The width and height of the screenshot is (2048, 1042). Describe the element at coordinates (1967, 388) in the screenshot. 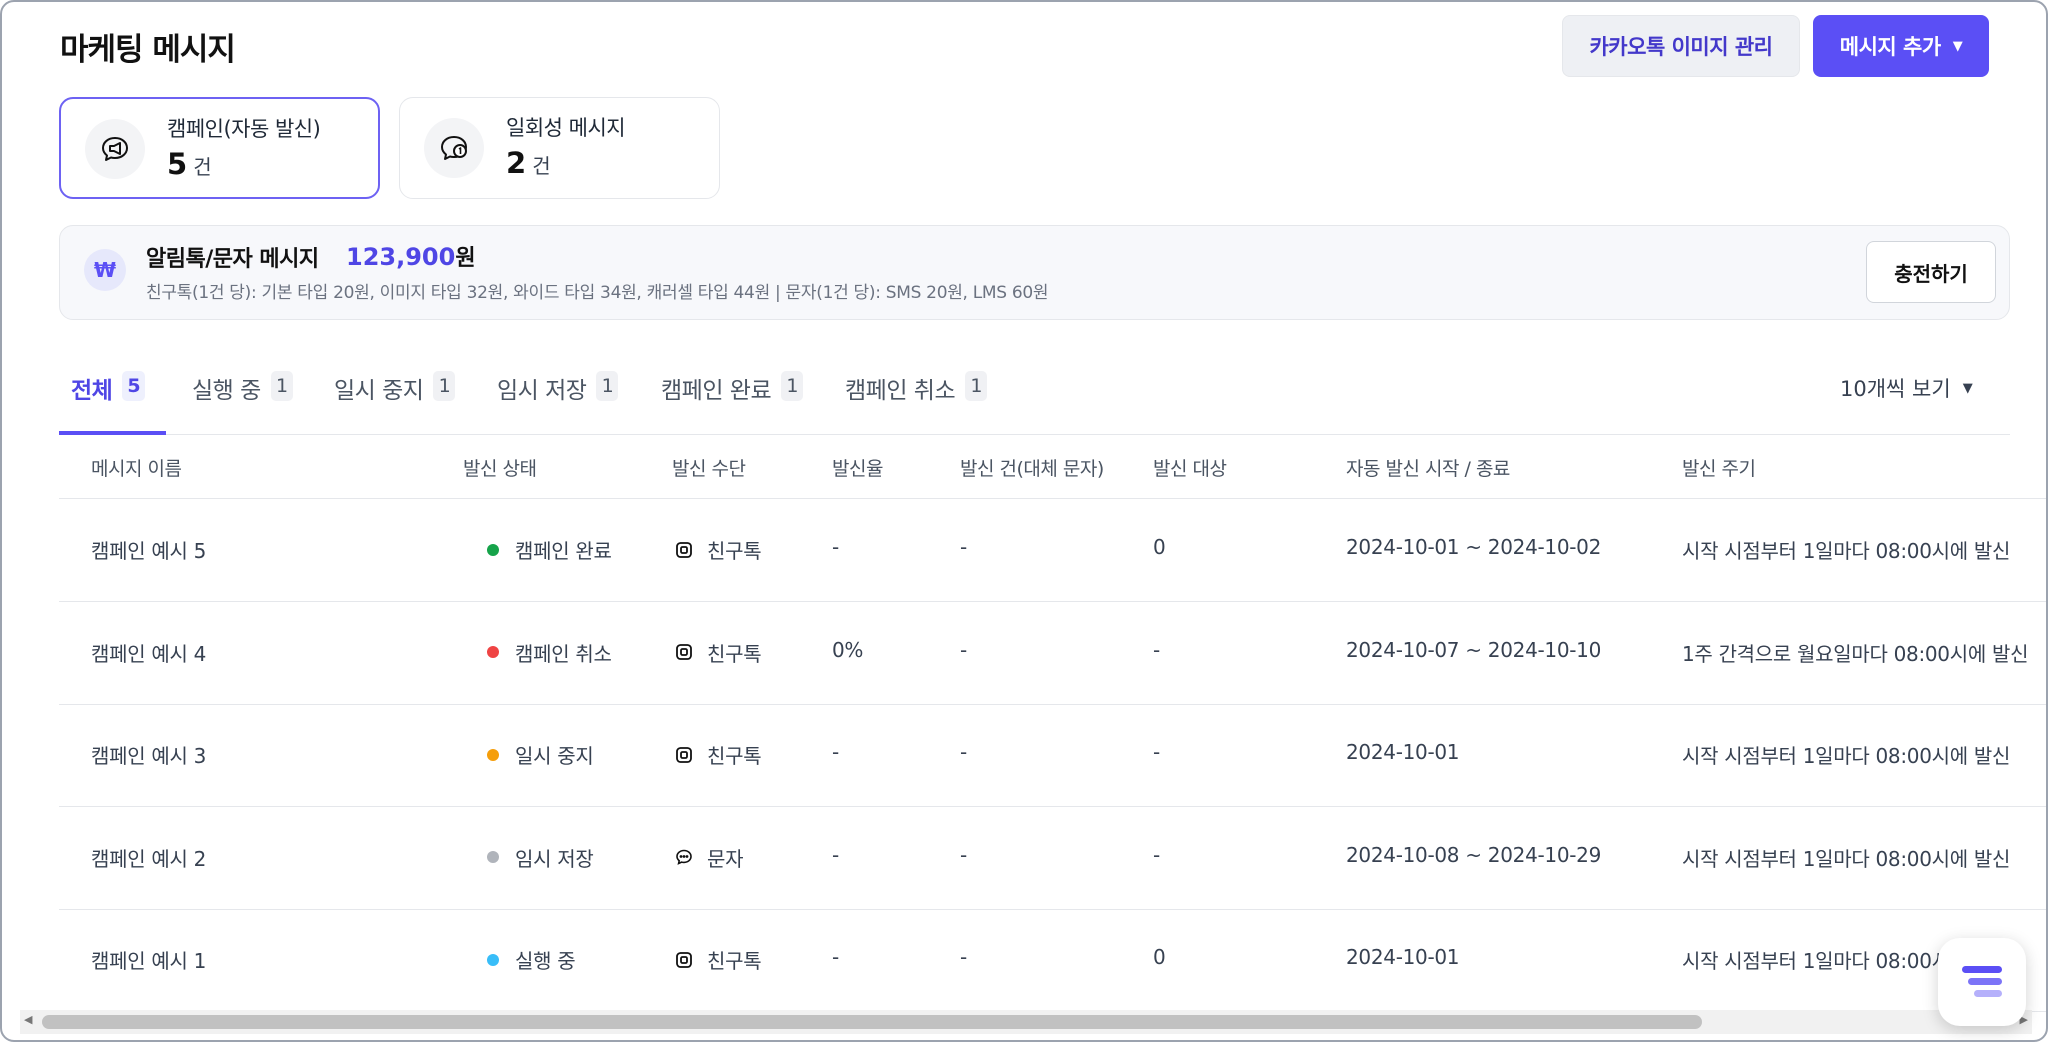

I see `caret-down-icon: ▼` at that location.